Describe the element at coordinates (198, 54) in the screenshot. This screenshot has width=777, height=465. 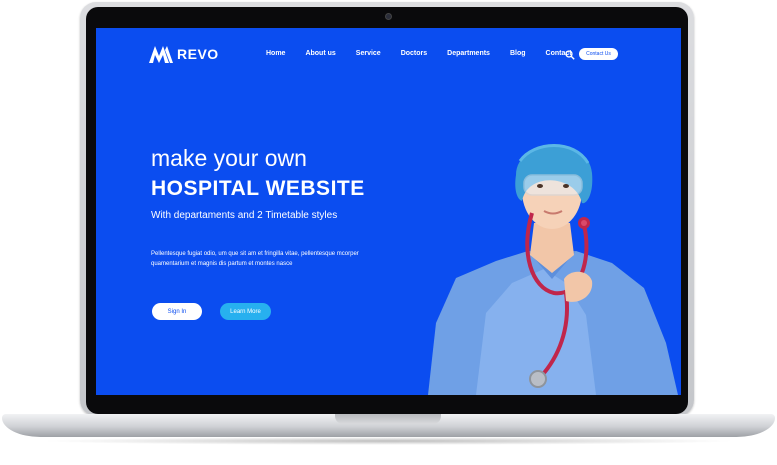
I see `brand-name: REVO` at that location.